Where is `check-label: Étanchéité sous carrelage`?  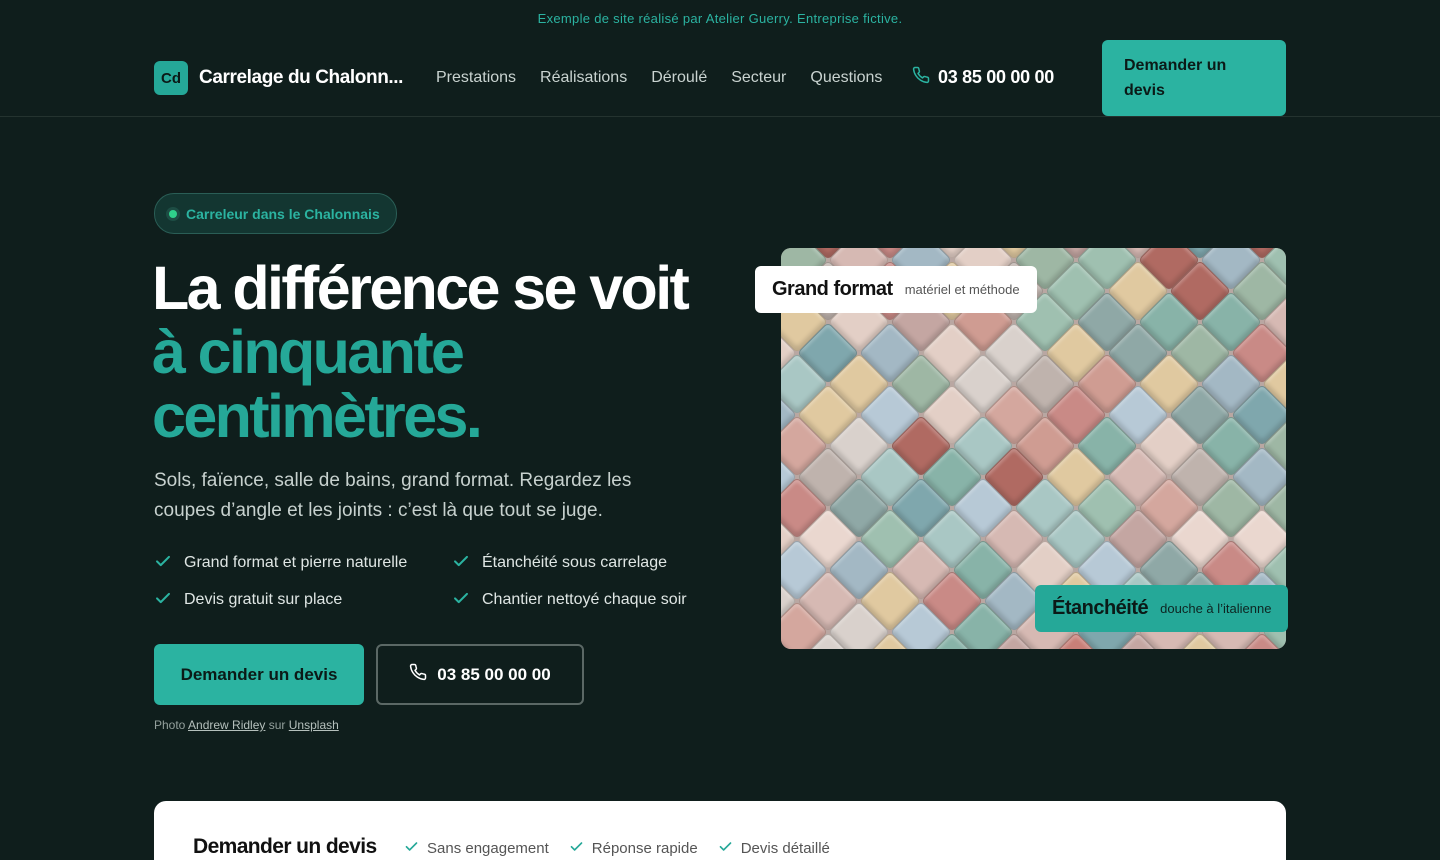 check-label: Étanchéité sous carrelage is located at coordinates (574, 562).